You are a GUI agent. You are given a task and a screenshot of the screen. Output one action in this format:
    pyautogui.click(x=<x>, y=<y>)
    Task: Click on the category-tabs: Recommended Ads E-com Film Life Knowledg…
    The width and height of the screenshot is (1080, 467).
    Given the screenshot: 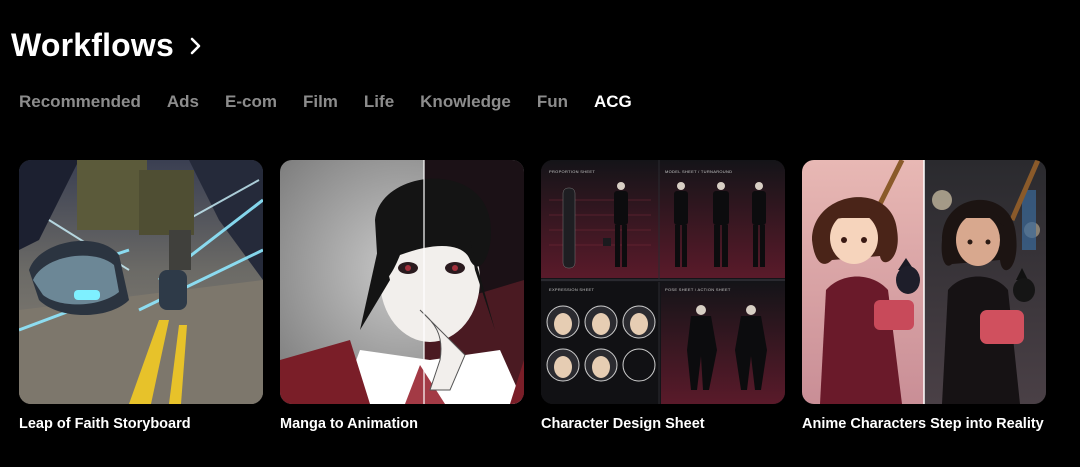 What is the action you would take?
    pyautogui.click(x=325, y=102)
    